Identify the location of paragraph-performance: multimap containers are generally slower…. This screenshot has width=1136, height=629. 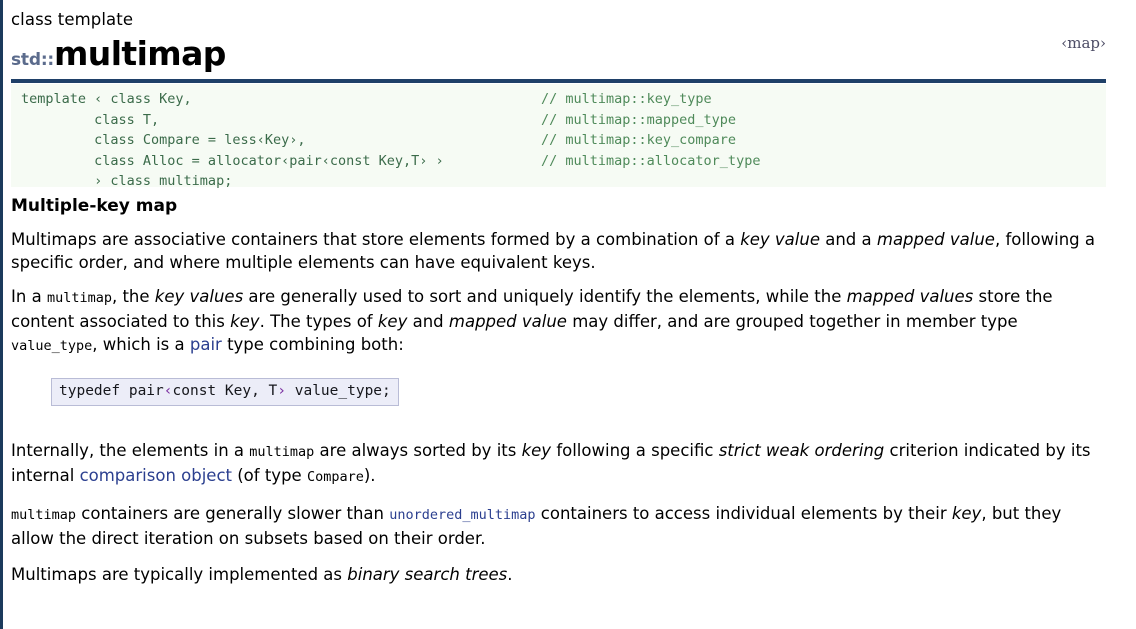
(558, 526).